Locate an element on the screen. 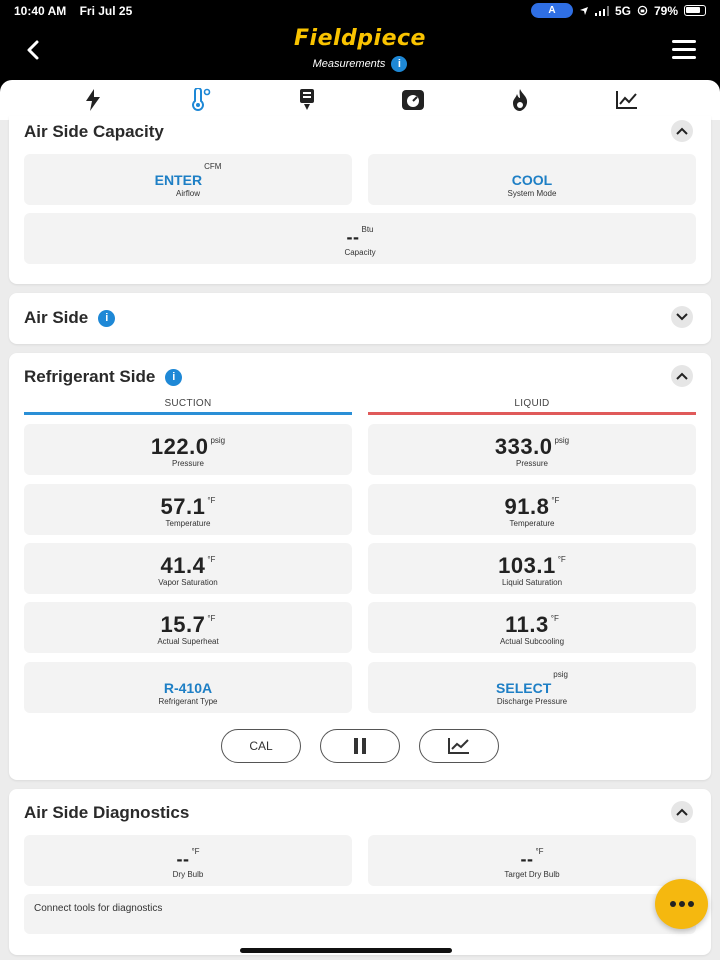  refrigerant-type-value: R-410A is located at coordinates (188, 688).